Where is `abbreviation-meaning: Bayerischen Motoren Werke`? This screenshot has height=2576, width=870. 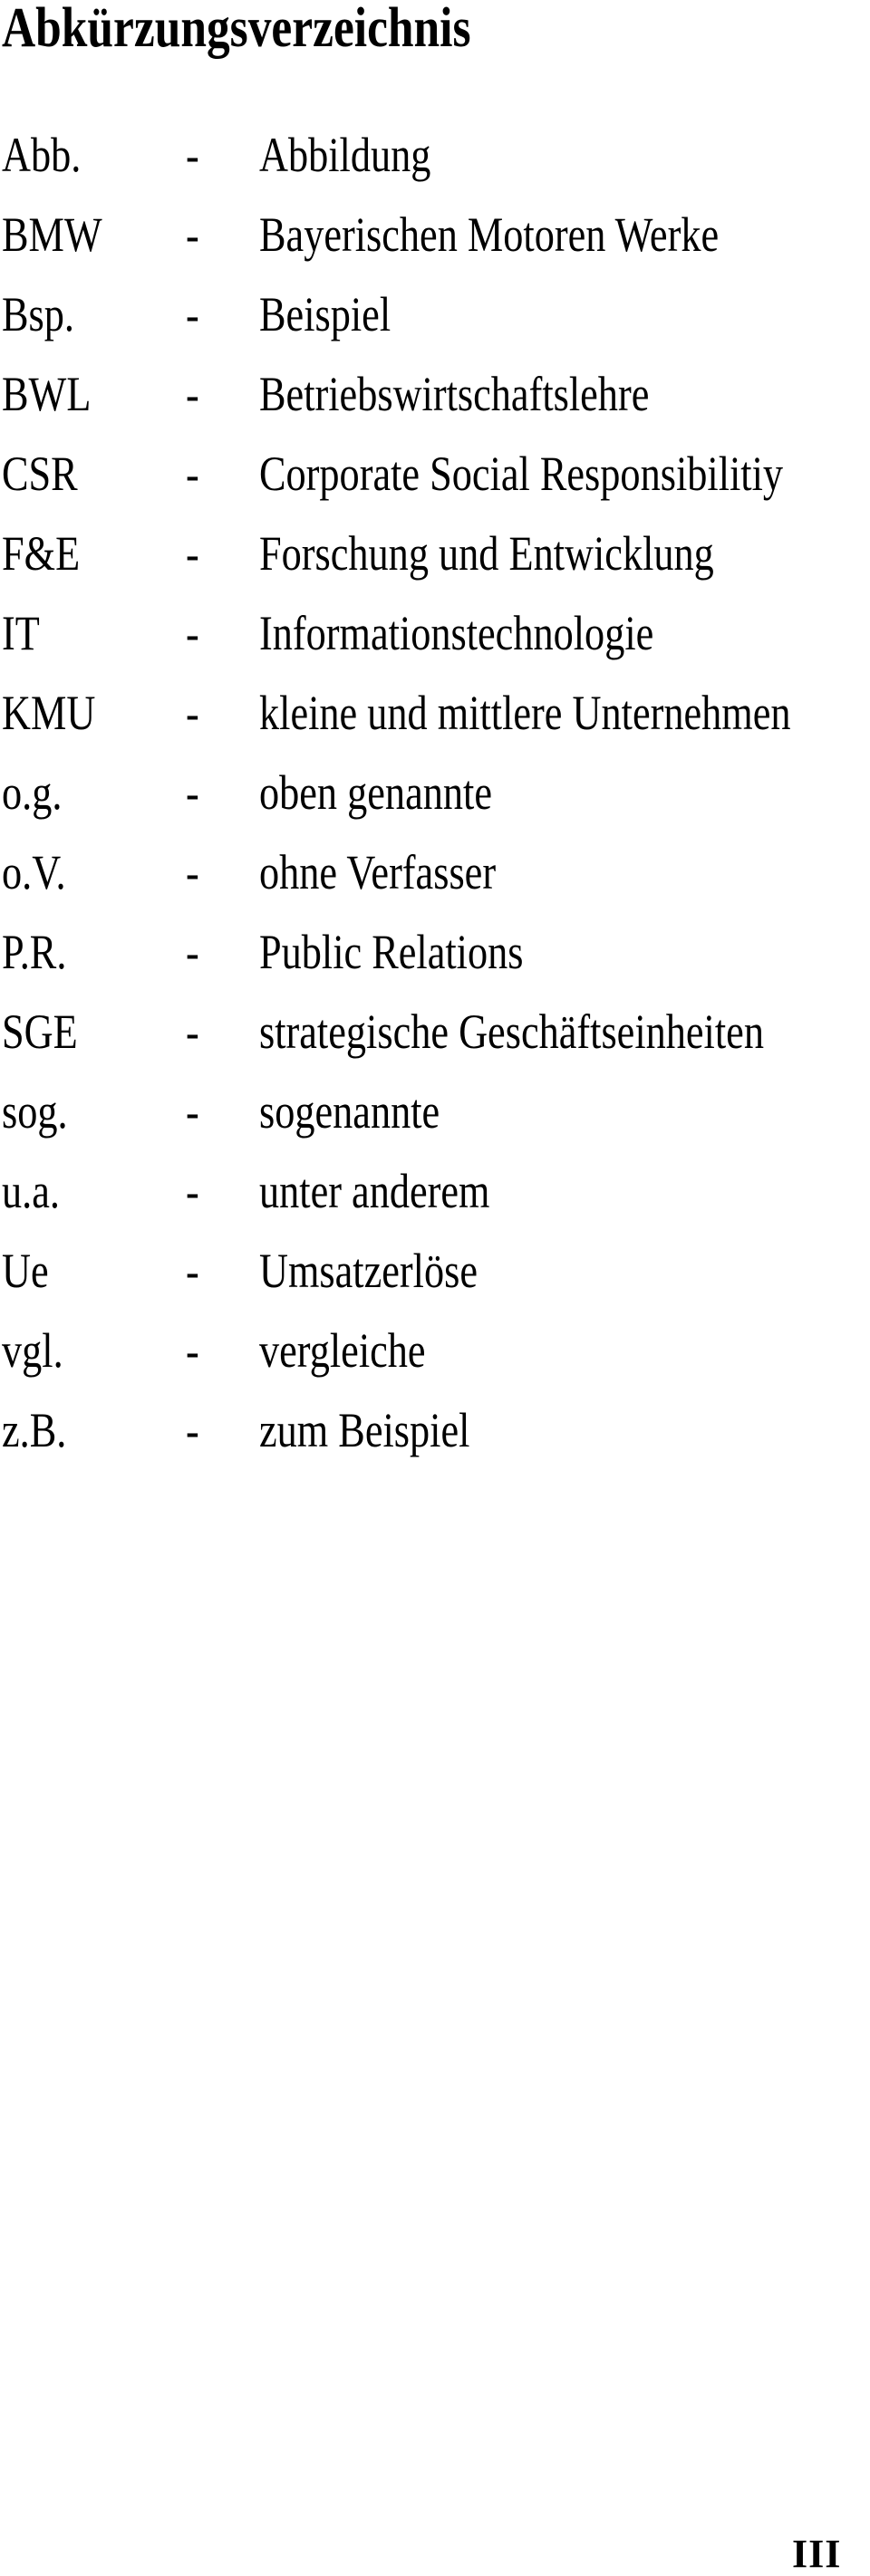
abbreviation-meaning: Bayerischen Motoren Werke is located at coordinates (489, 234).